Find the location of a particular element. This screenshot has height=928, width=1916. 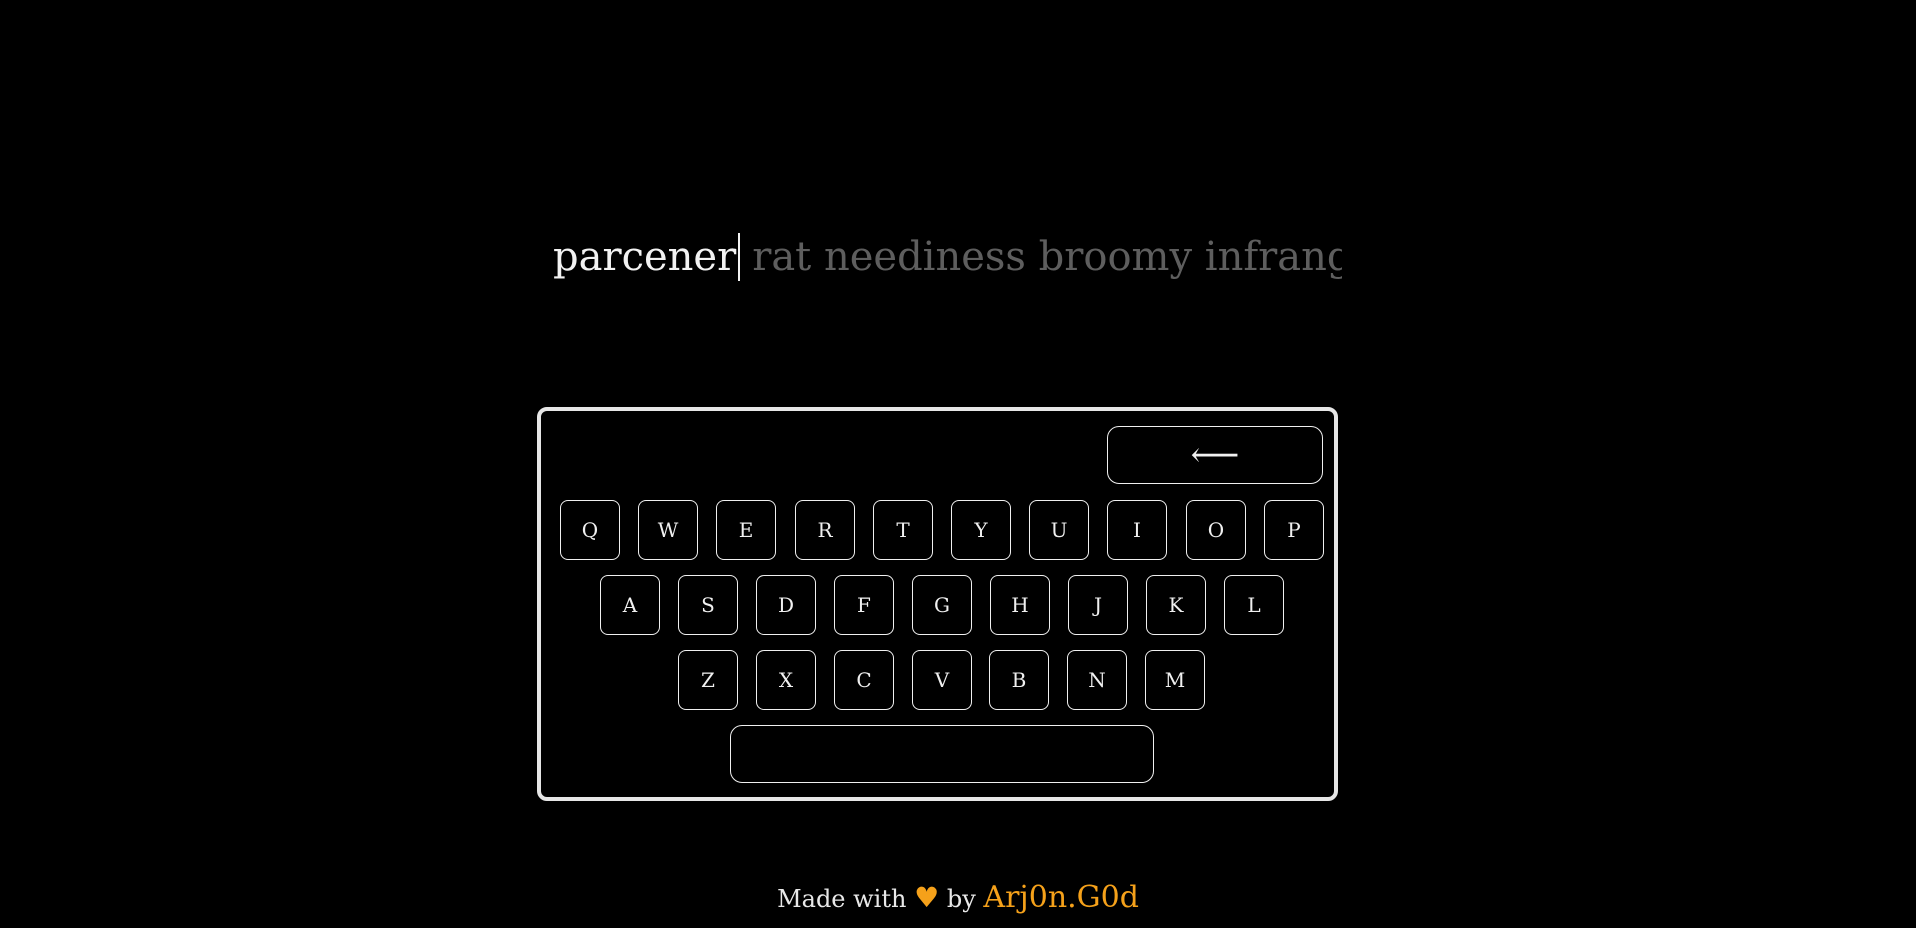

key-a: A is located at coordinates (630, 605).